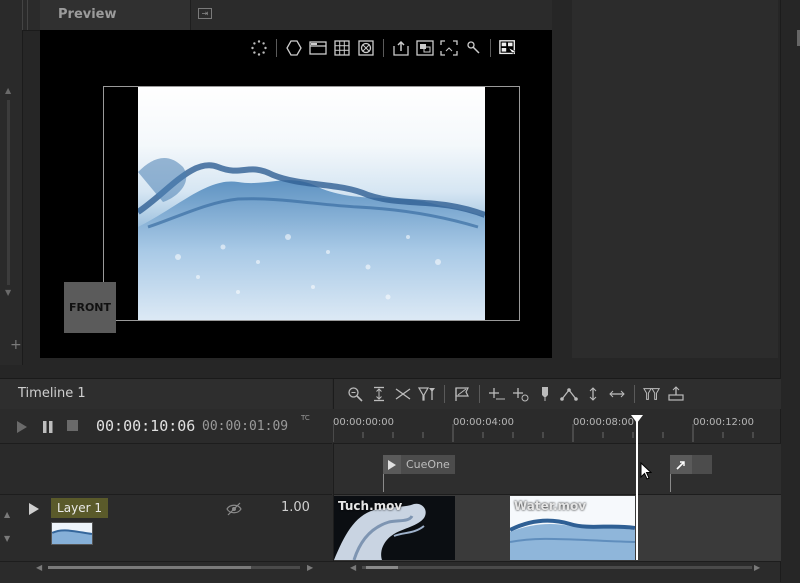 Image resolution: width=800 pixels, height=583 pixels. What do you see at coordinates (16, 345) in the screenshot?
I see `add-panel-icon: +` at bounding box center [16, 345].